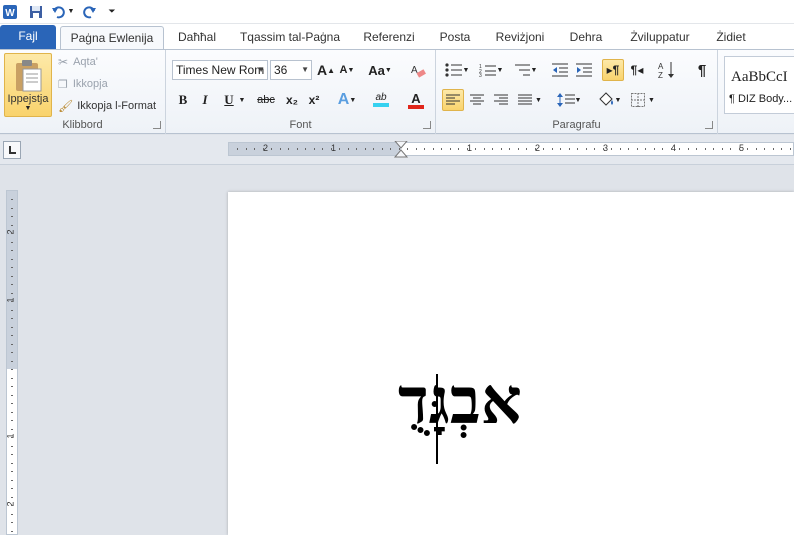 The width and height of the screenshot is (794, 535). I want to click on svg-text: A, so click(414, 70).